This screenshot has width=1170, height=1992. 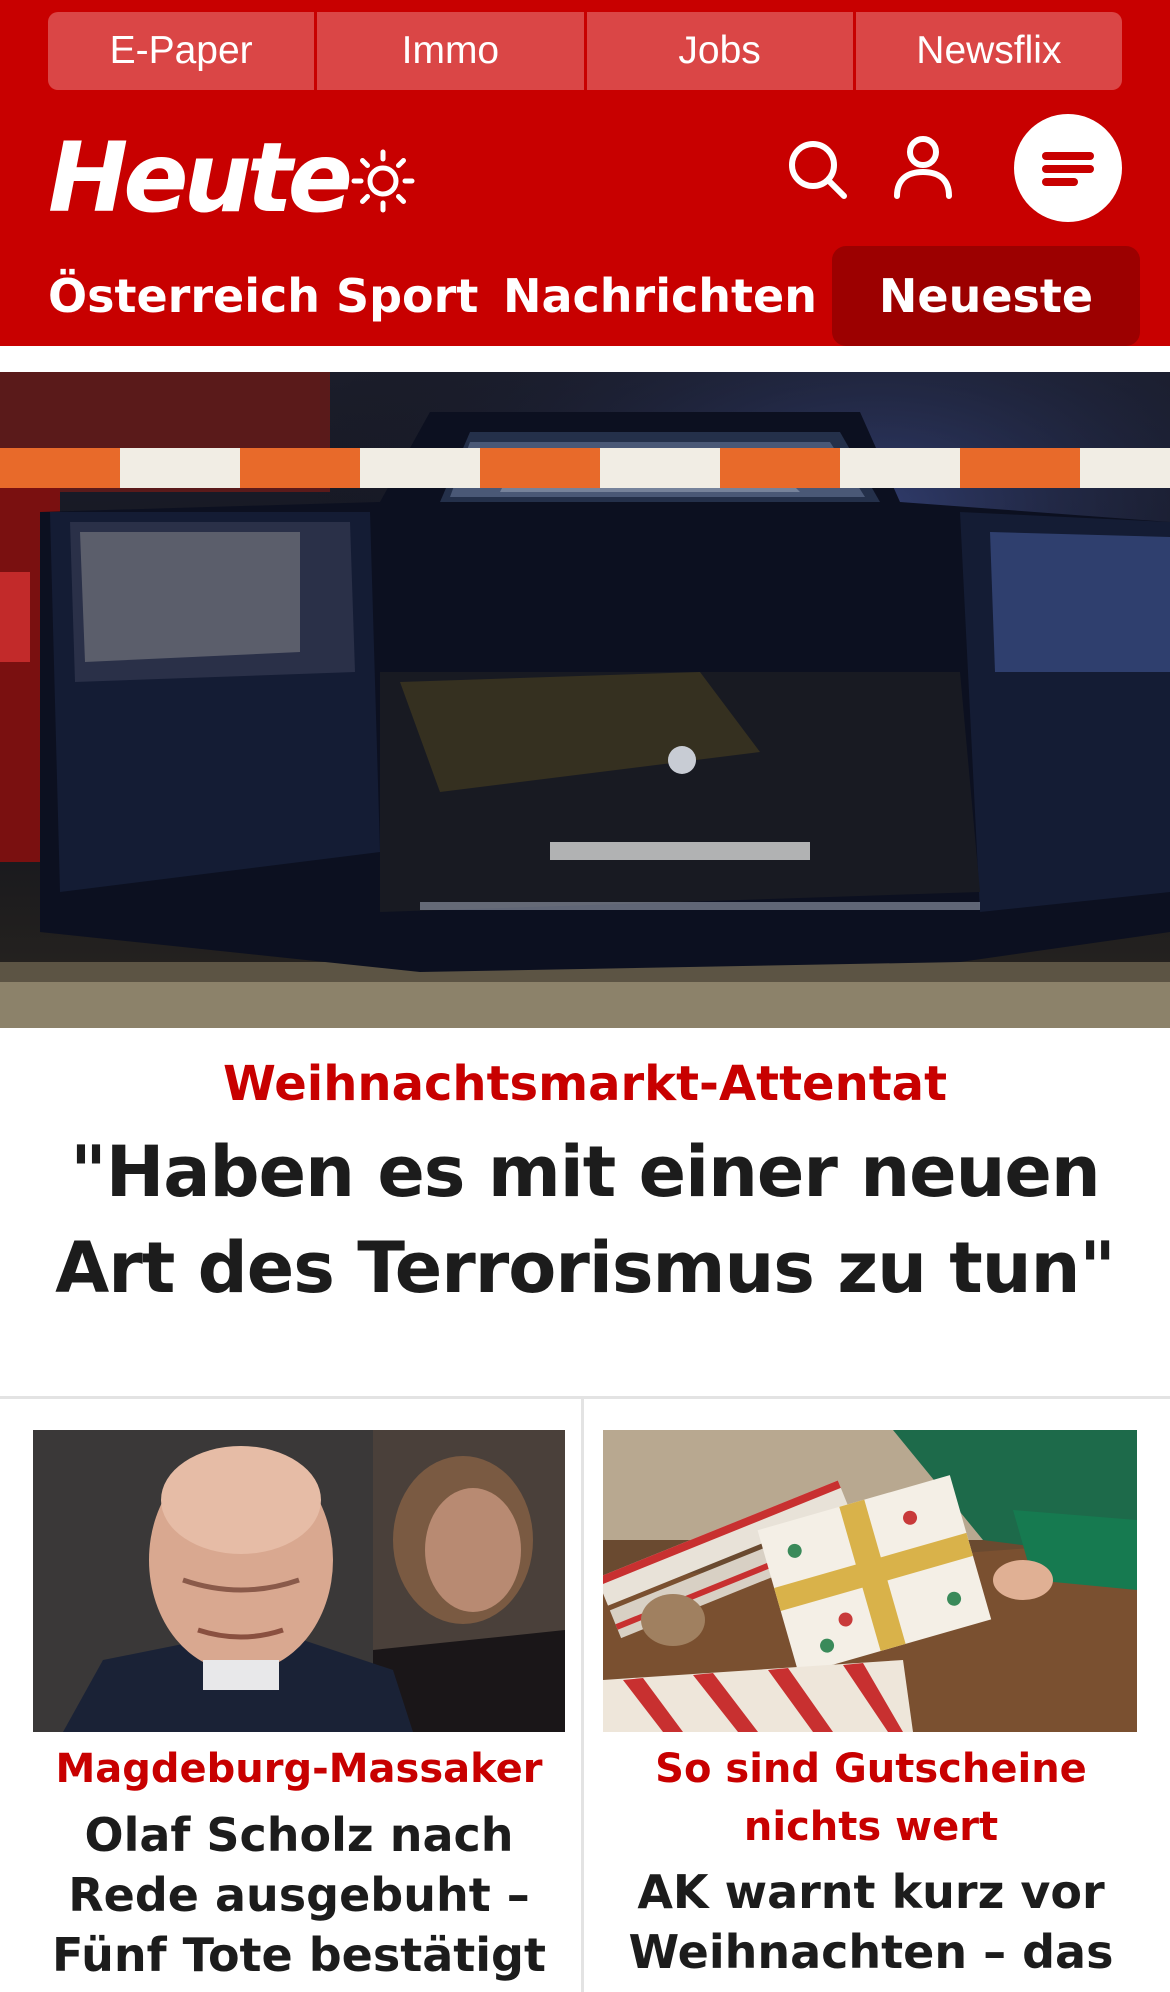 What do you see at coordinates (988, 51) in the screenshot?
I see `topbar-link-newsflix: Newsflix` at bounding box center [988, 51].